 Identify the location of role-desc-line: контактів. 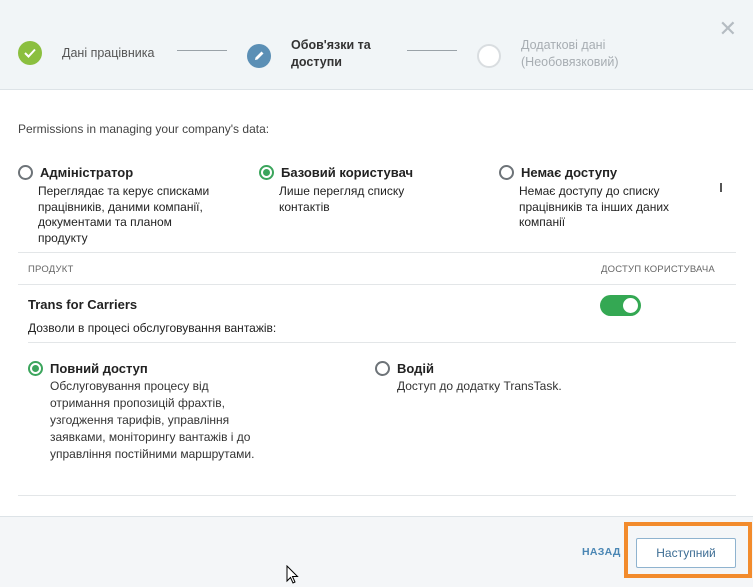
(304, 206).